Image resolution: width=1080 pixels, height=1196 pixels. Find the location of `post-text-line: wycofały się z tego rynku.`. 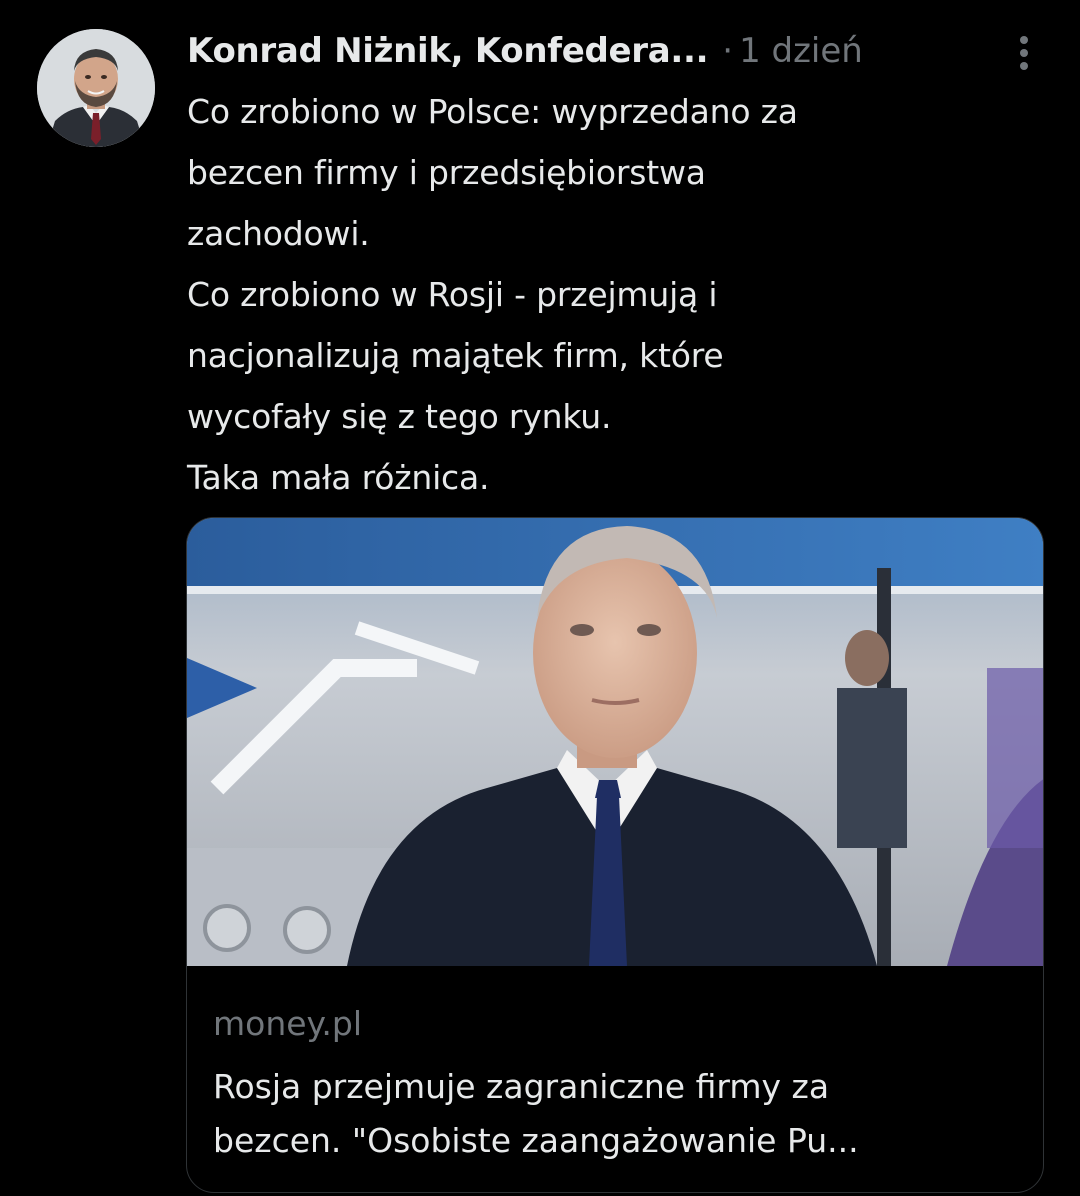

post-text-line: wycofały się z tego rynku. is located at coordinates (399, 416).